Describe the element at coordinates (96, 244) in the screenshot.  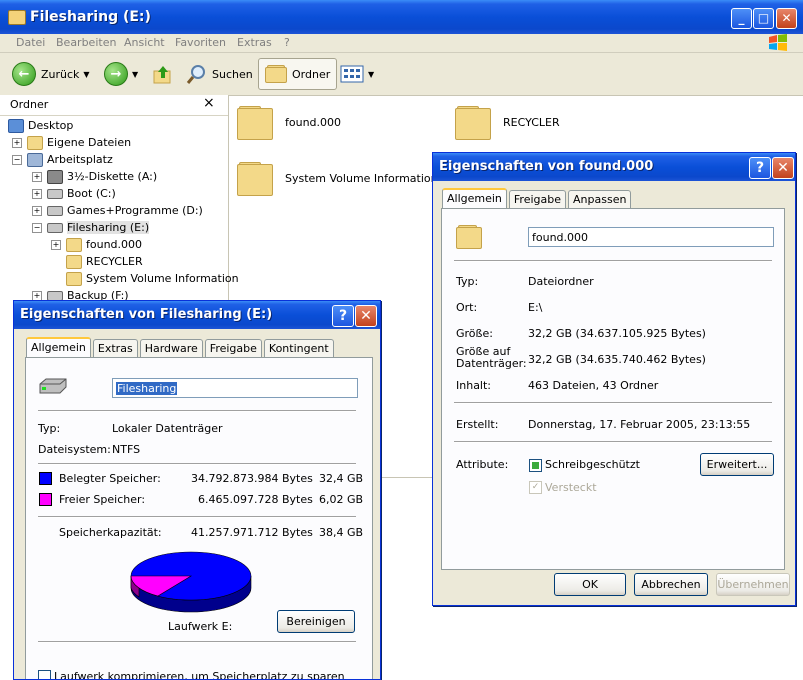
I see `tree-item-found000: + found.000` at that location.